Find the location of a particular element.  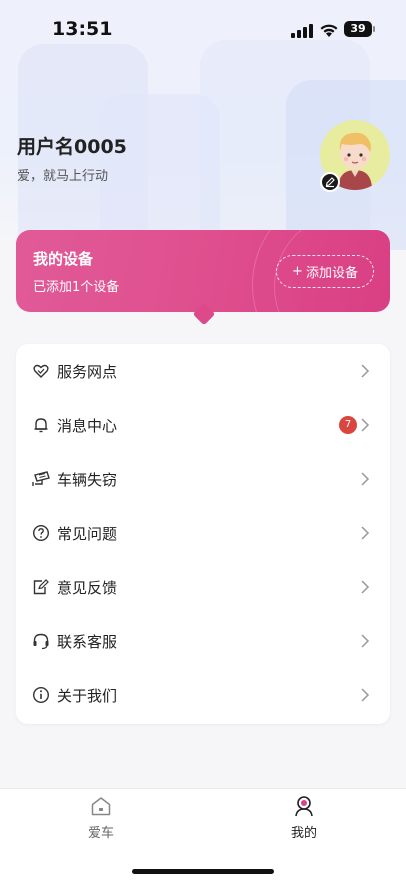

home-icon is located at coordinates (101, 806).